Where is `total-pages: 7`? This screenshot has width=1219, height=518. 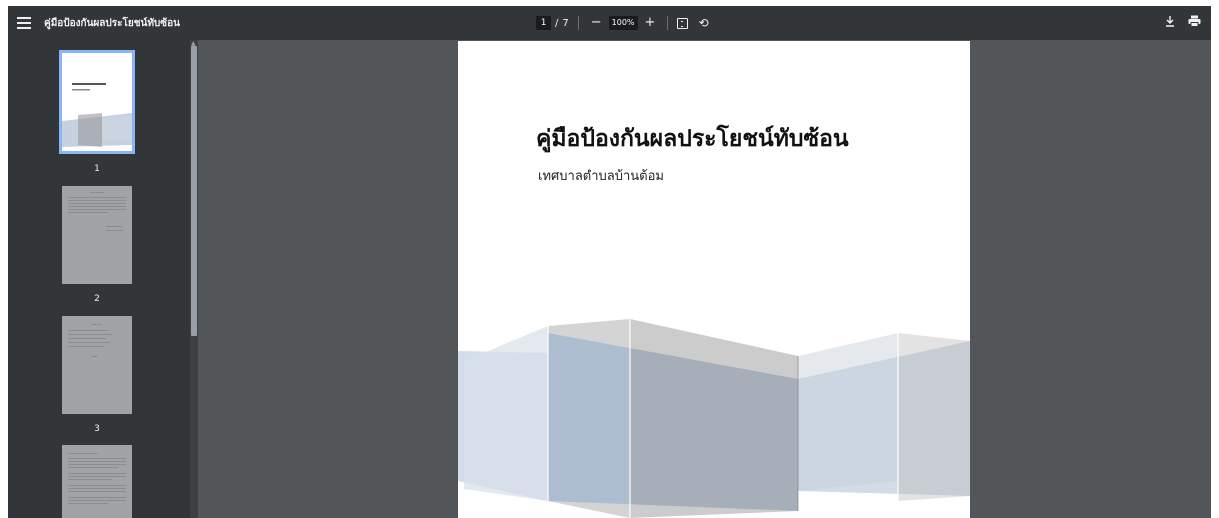 total-pages: 7 is located at coordinates (565, 23).